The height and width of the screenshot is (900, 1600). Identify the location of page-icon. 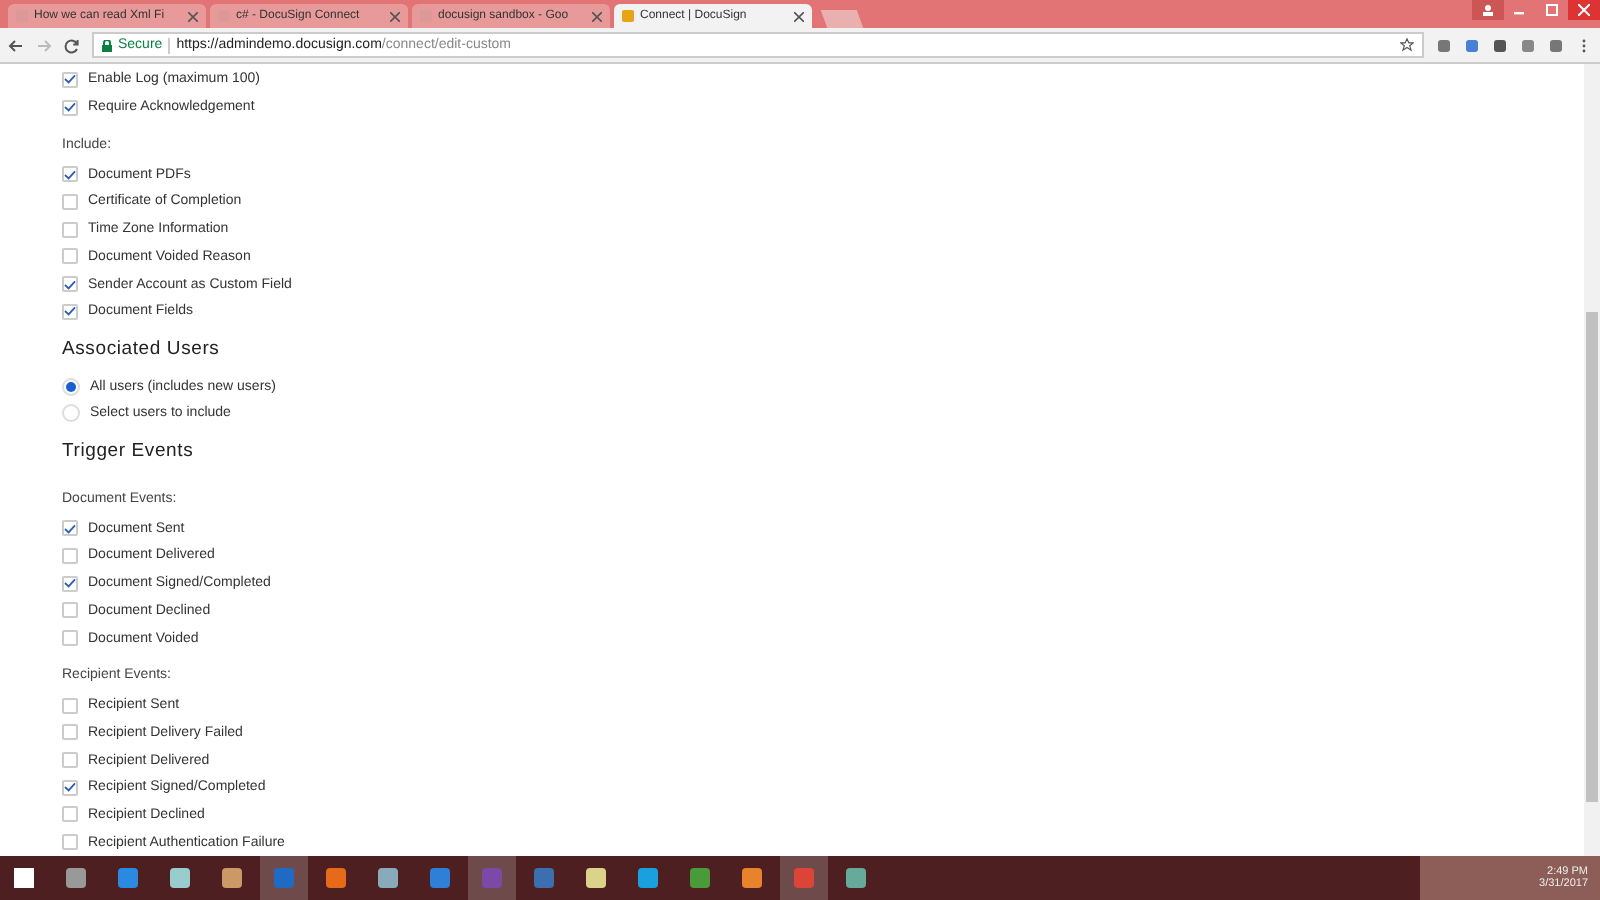
(628, 16).